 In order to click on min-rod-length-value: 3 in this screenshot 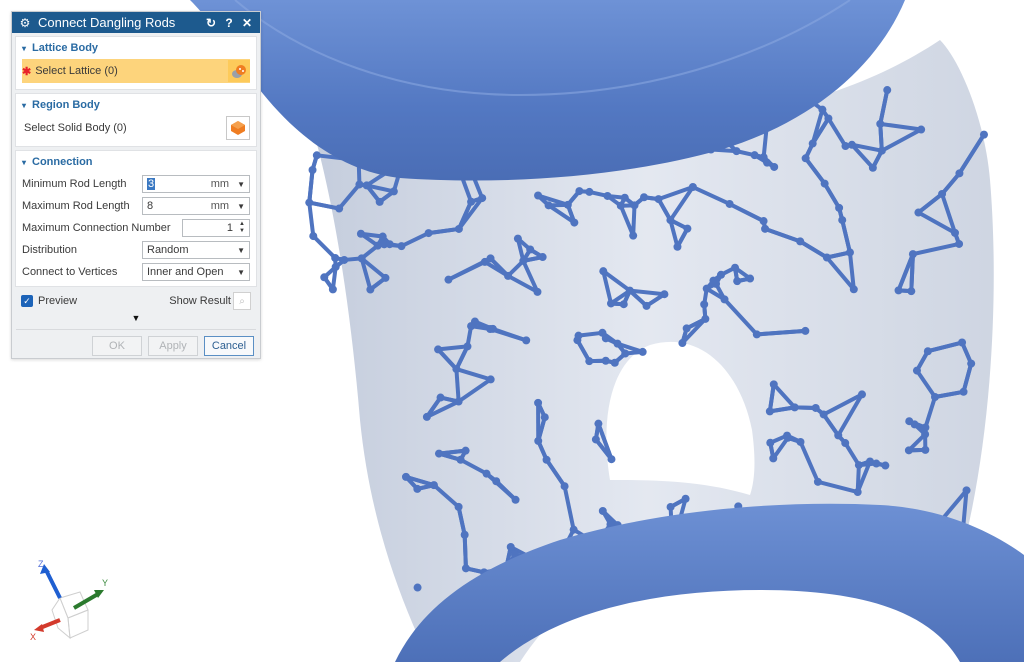, I will do `click(151, 184)`.